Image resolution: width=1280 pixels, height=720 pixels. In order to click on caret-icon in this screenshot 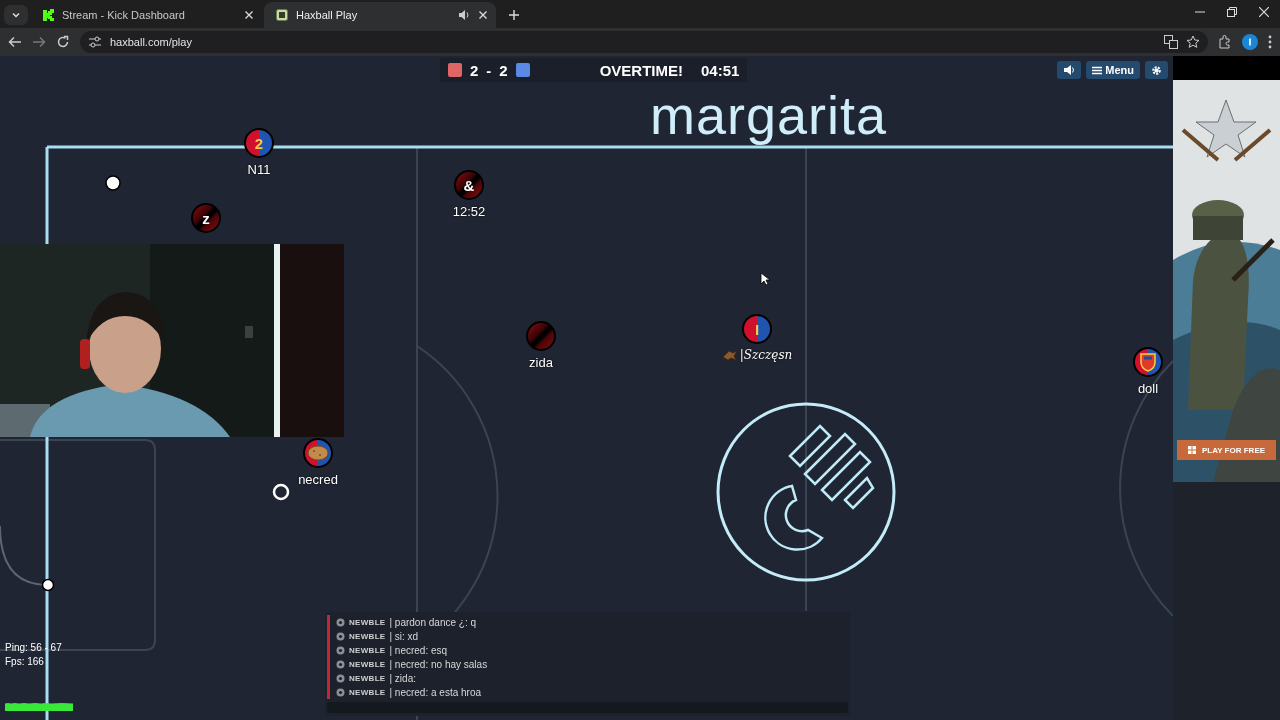, I will do `click(16, 15)`.